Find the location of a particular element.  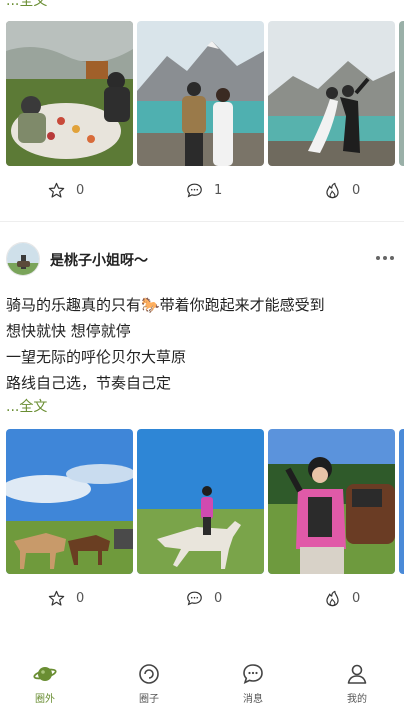

tab-messages: 消息 is located at coordinates (253, 683).